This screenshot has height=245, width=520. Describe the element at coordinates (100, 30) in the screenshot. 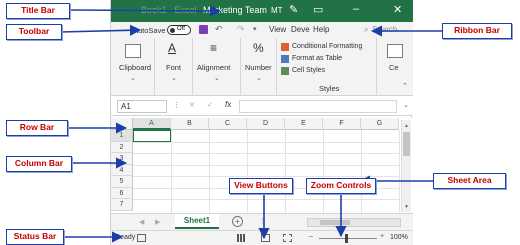

I see `toolbar-arrow` at that location.